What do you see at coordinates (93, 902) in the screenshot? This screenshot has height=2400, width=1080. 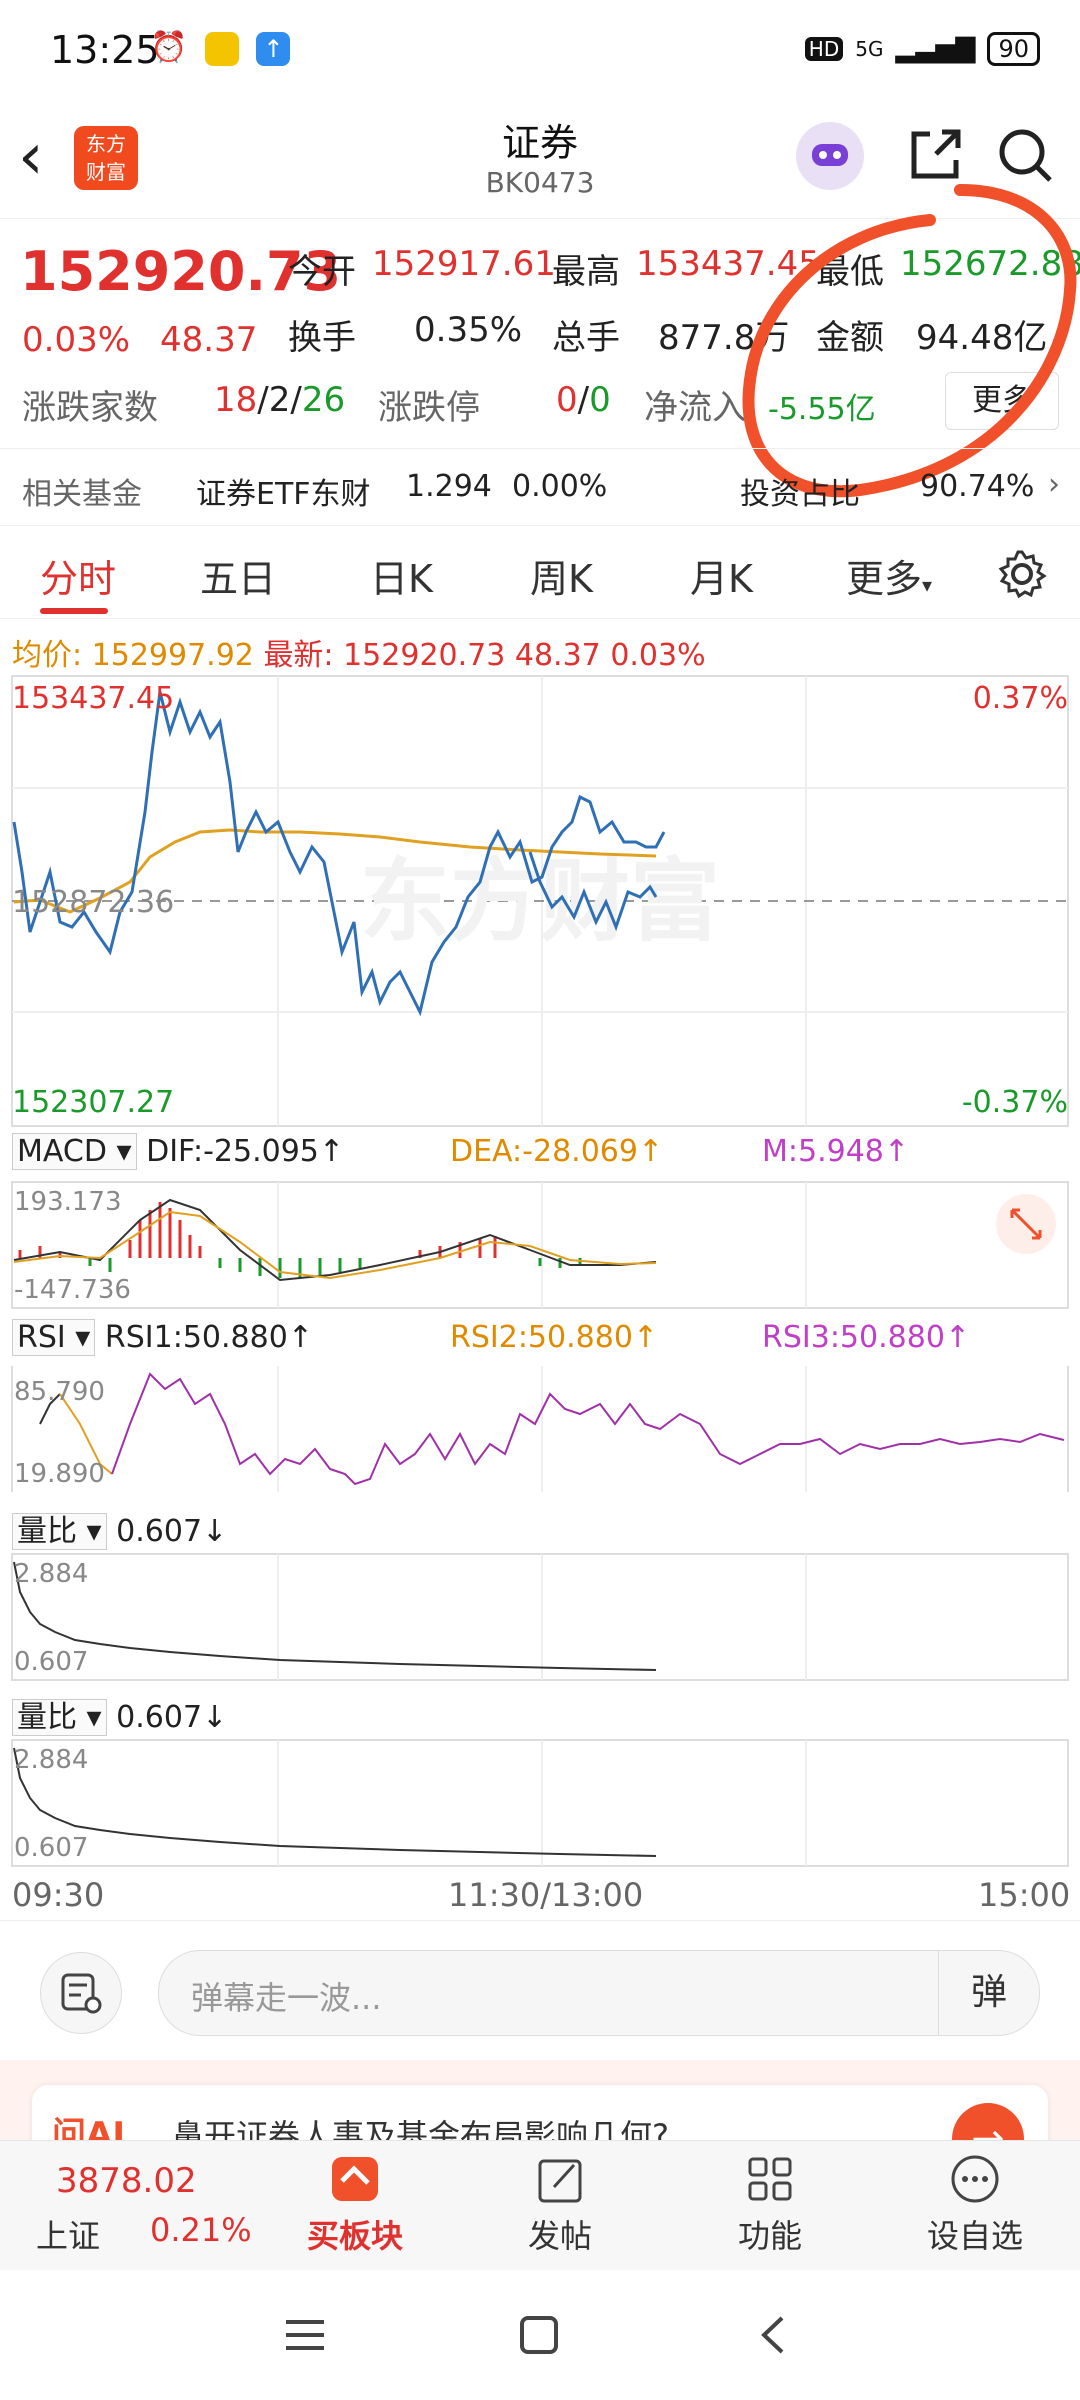 I see `chart-mid-label: 152872.36` at bounding box center [93, 902].